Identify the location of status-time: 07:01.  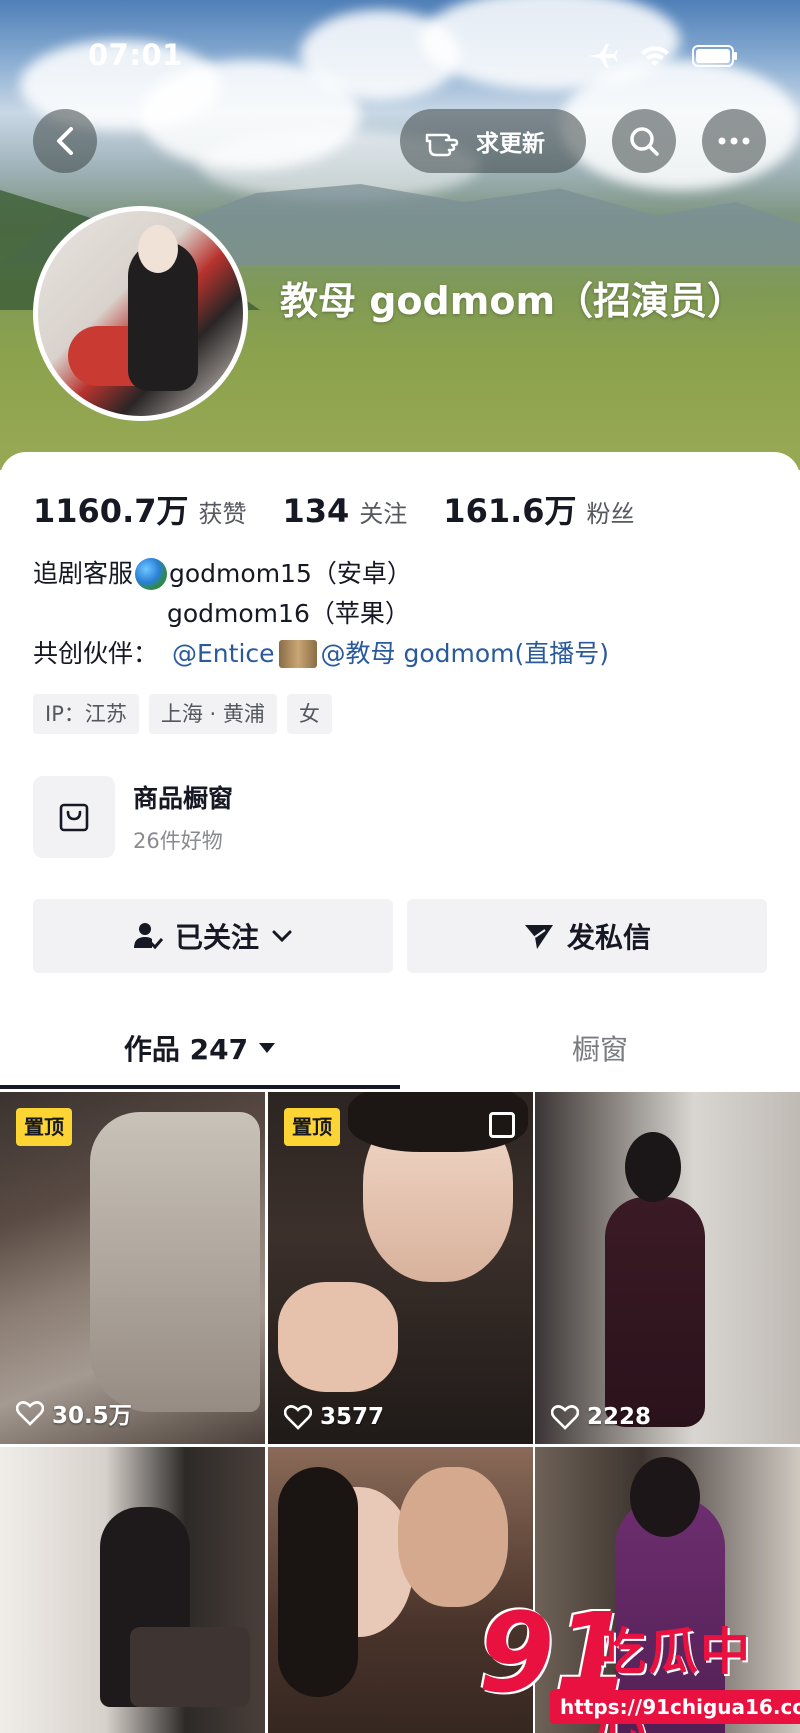
(135, 55).